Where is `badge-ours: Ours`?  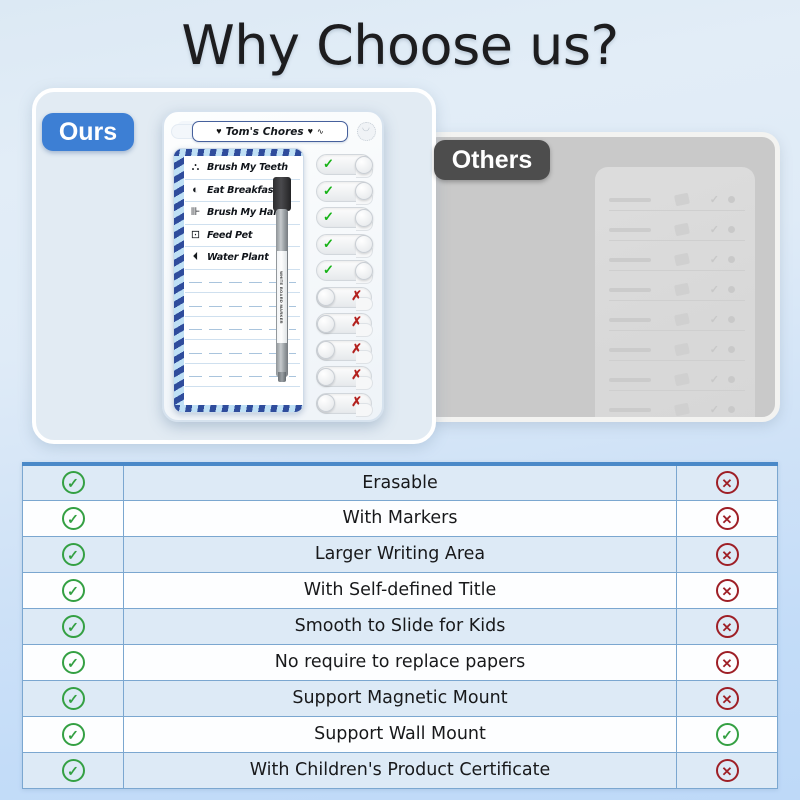 badge-ours: Ours is located at coordinates (88, 132).